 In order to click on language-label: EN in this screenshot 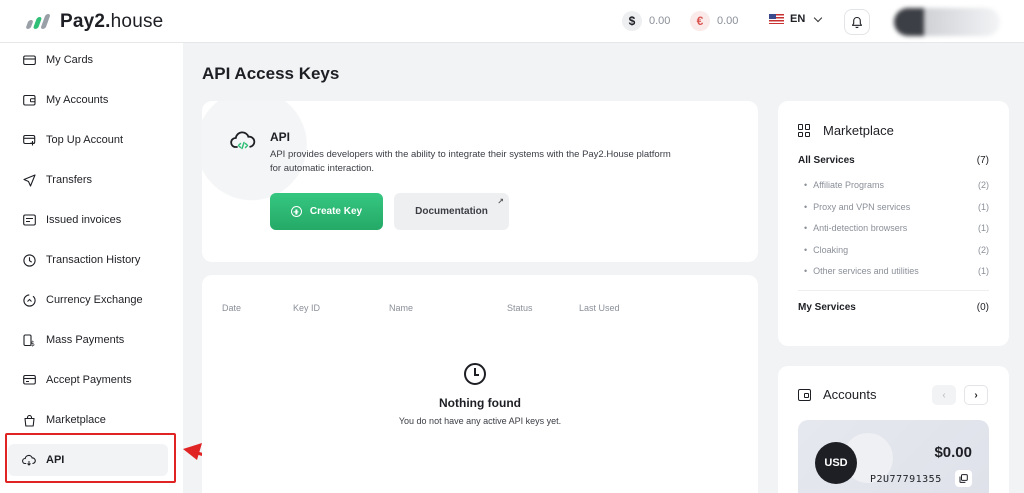, I will do `click(798, 19)`.